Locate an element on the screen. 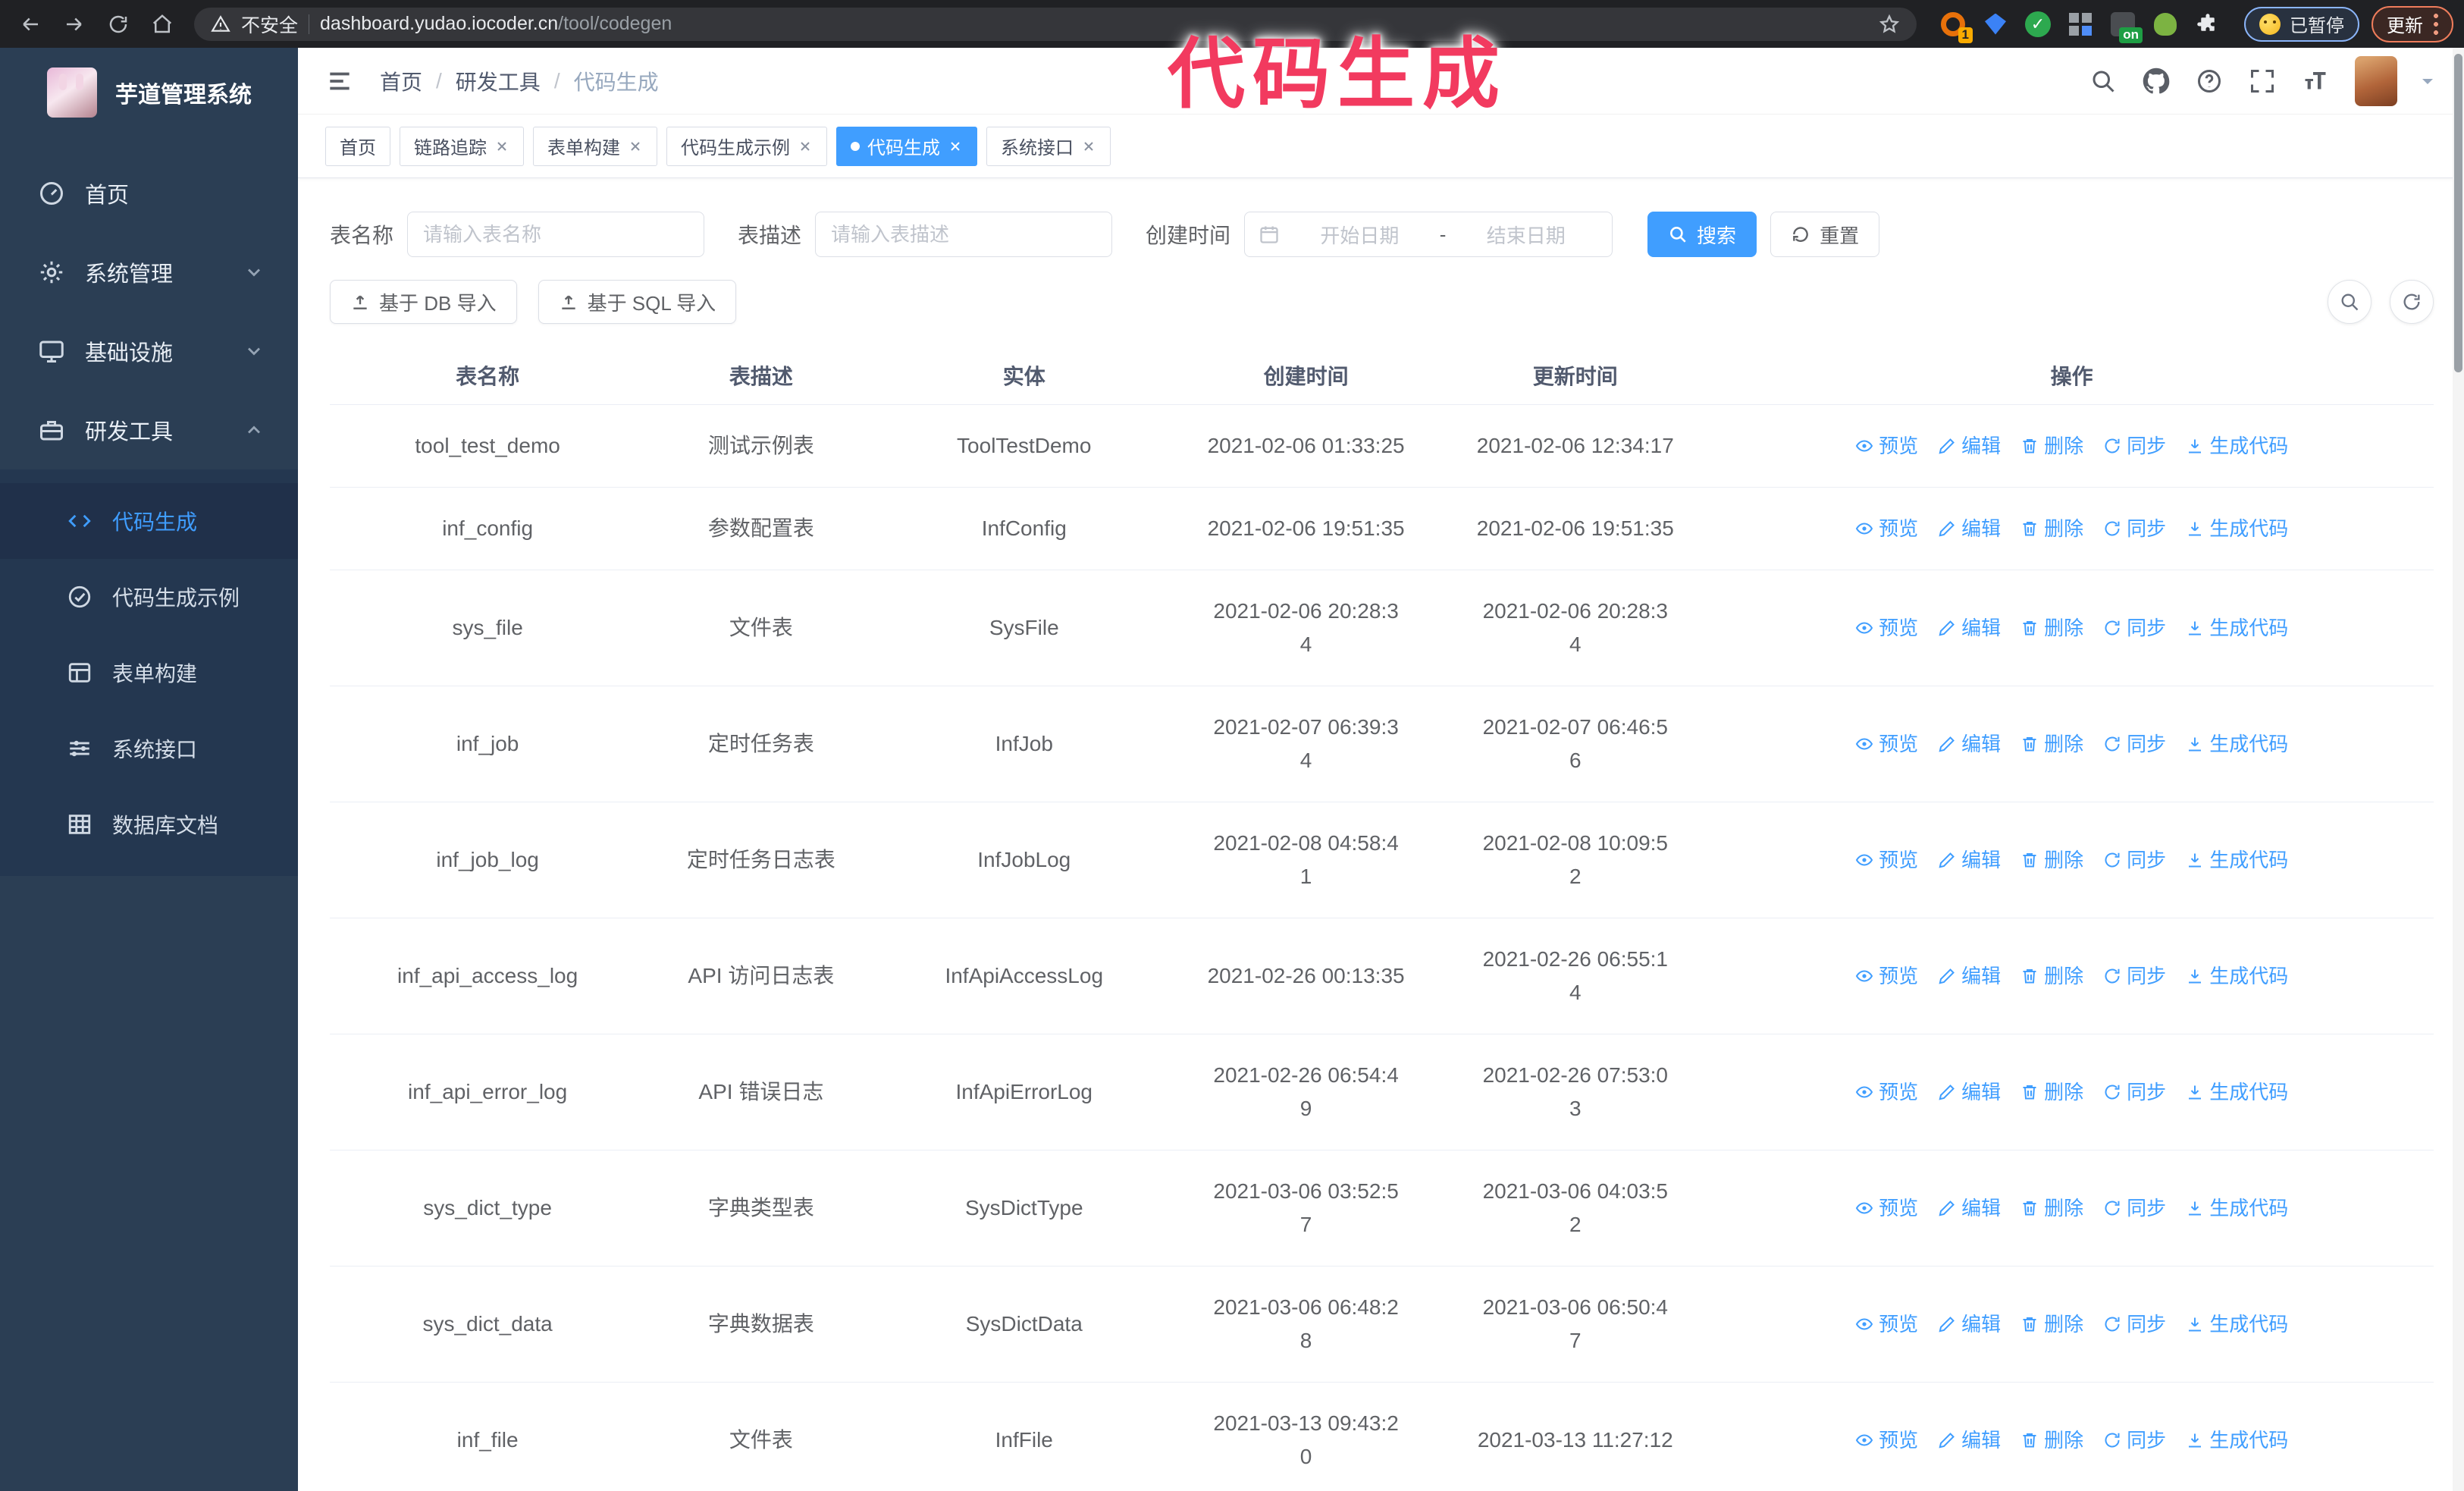 The height and width of the screenshot is (1491, 2464). breadcrumb-item: 研发工具 is located at coordinates (499, 81).